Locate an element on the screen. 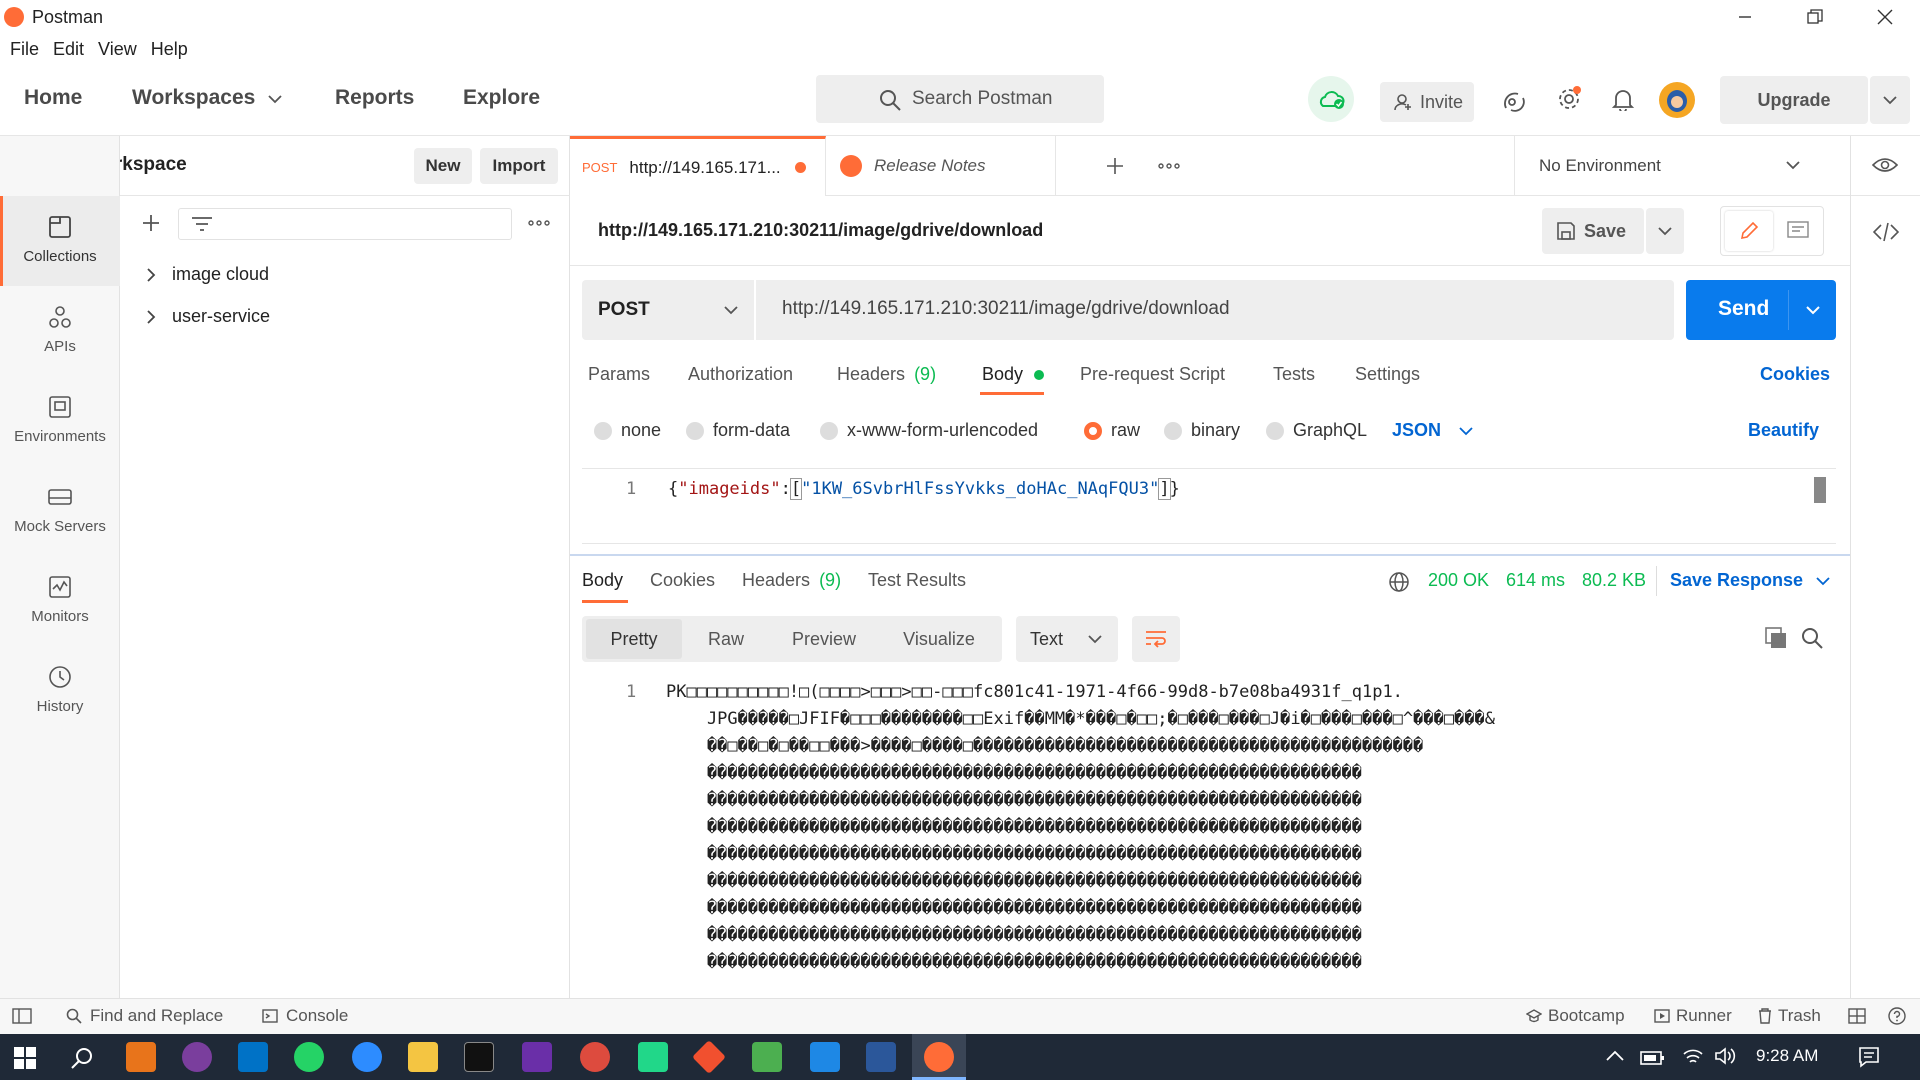 This screenshot has width=1920, height=1080. wrap-lines-icon is located at coordinates (1156, 639).